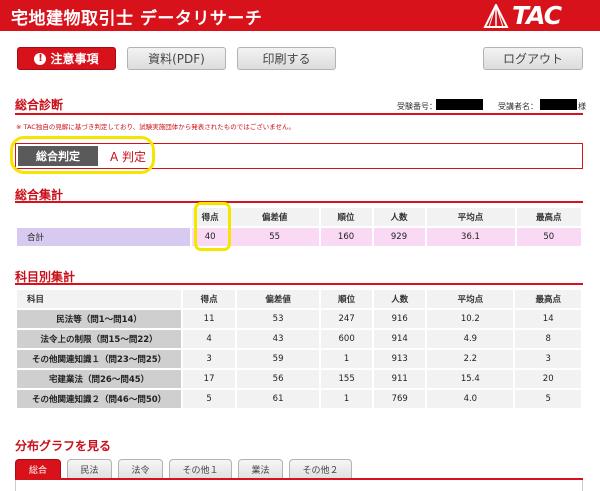  Describe the element at coordinates (99, 359) in the screenshot. I see `subject-label: その他関連知識１（問23〜問25）` at that location.